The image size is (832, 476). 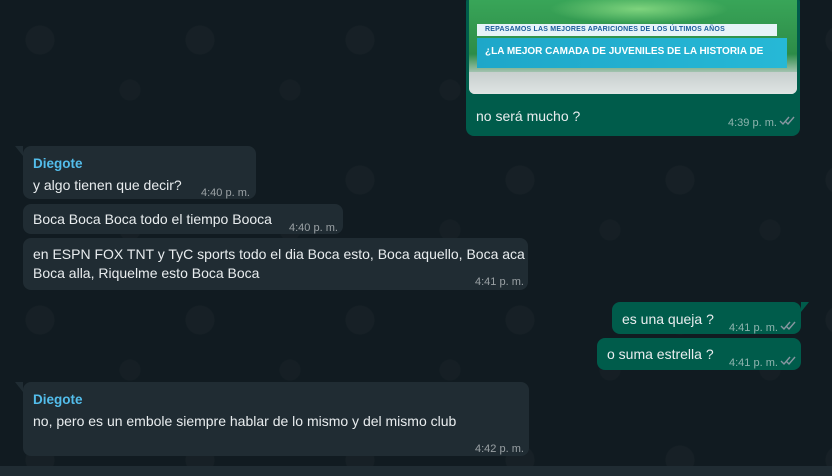 I want to click on message-text-line2: Boca alla, Riquelme esto Boca Boca, so click(x=146, y=273).